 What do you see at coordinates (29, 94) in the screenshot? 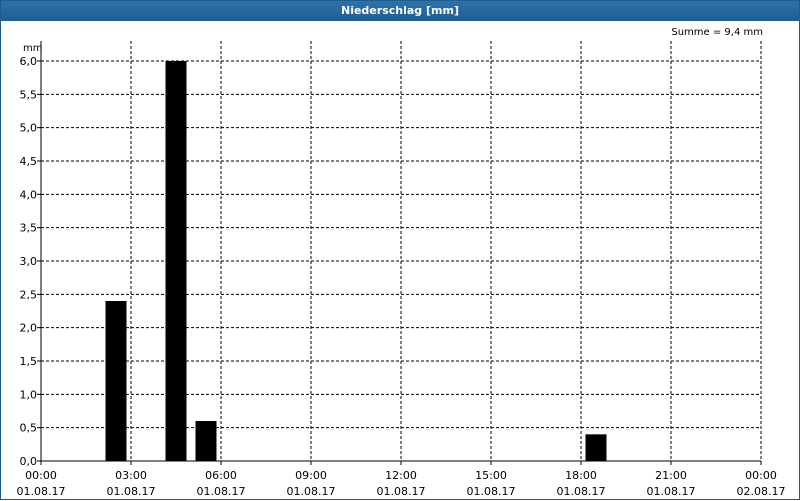
I see `y-tick-label: 5,5` at bounding box center [29, 94].